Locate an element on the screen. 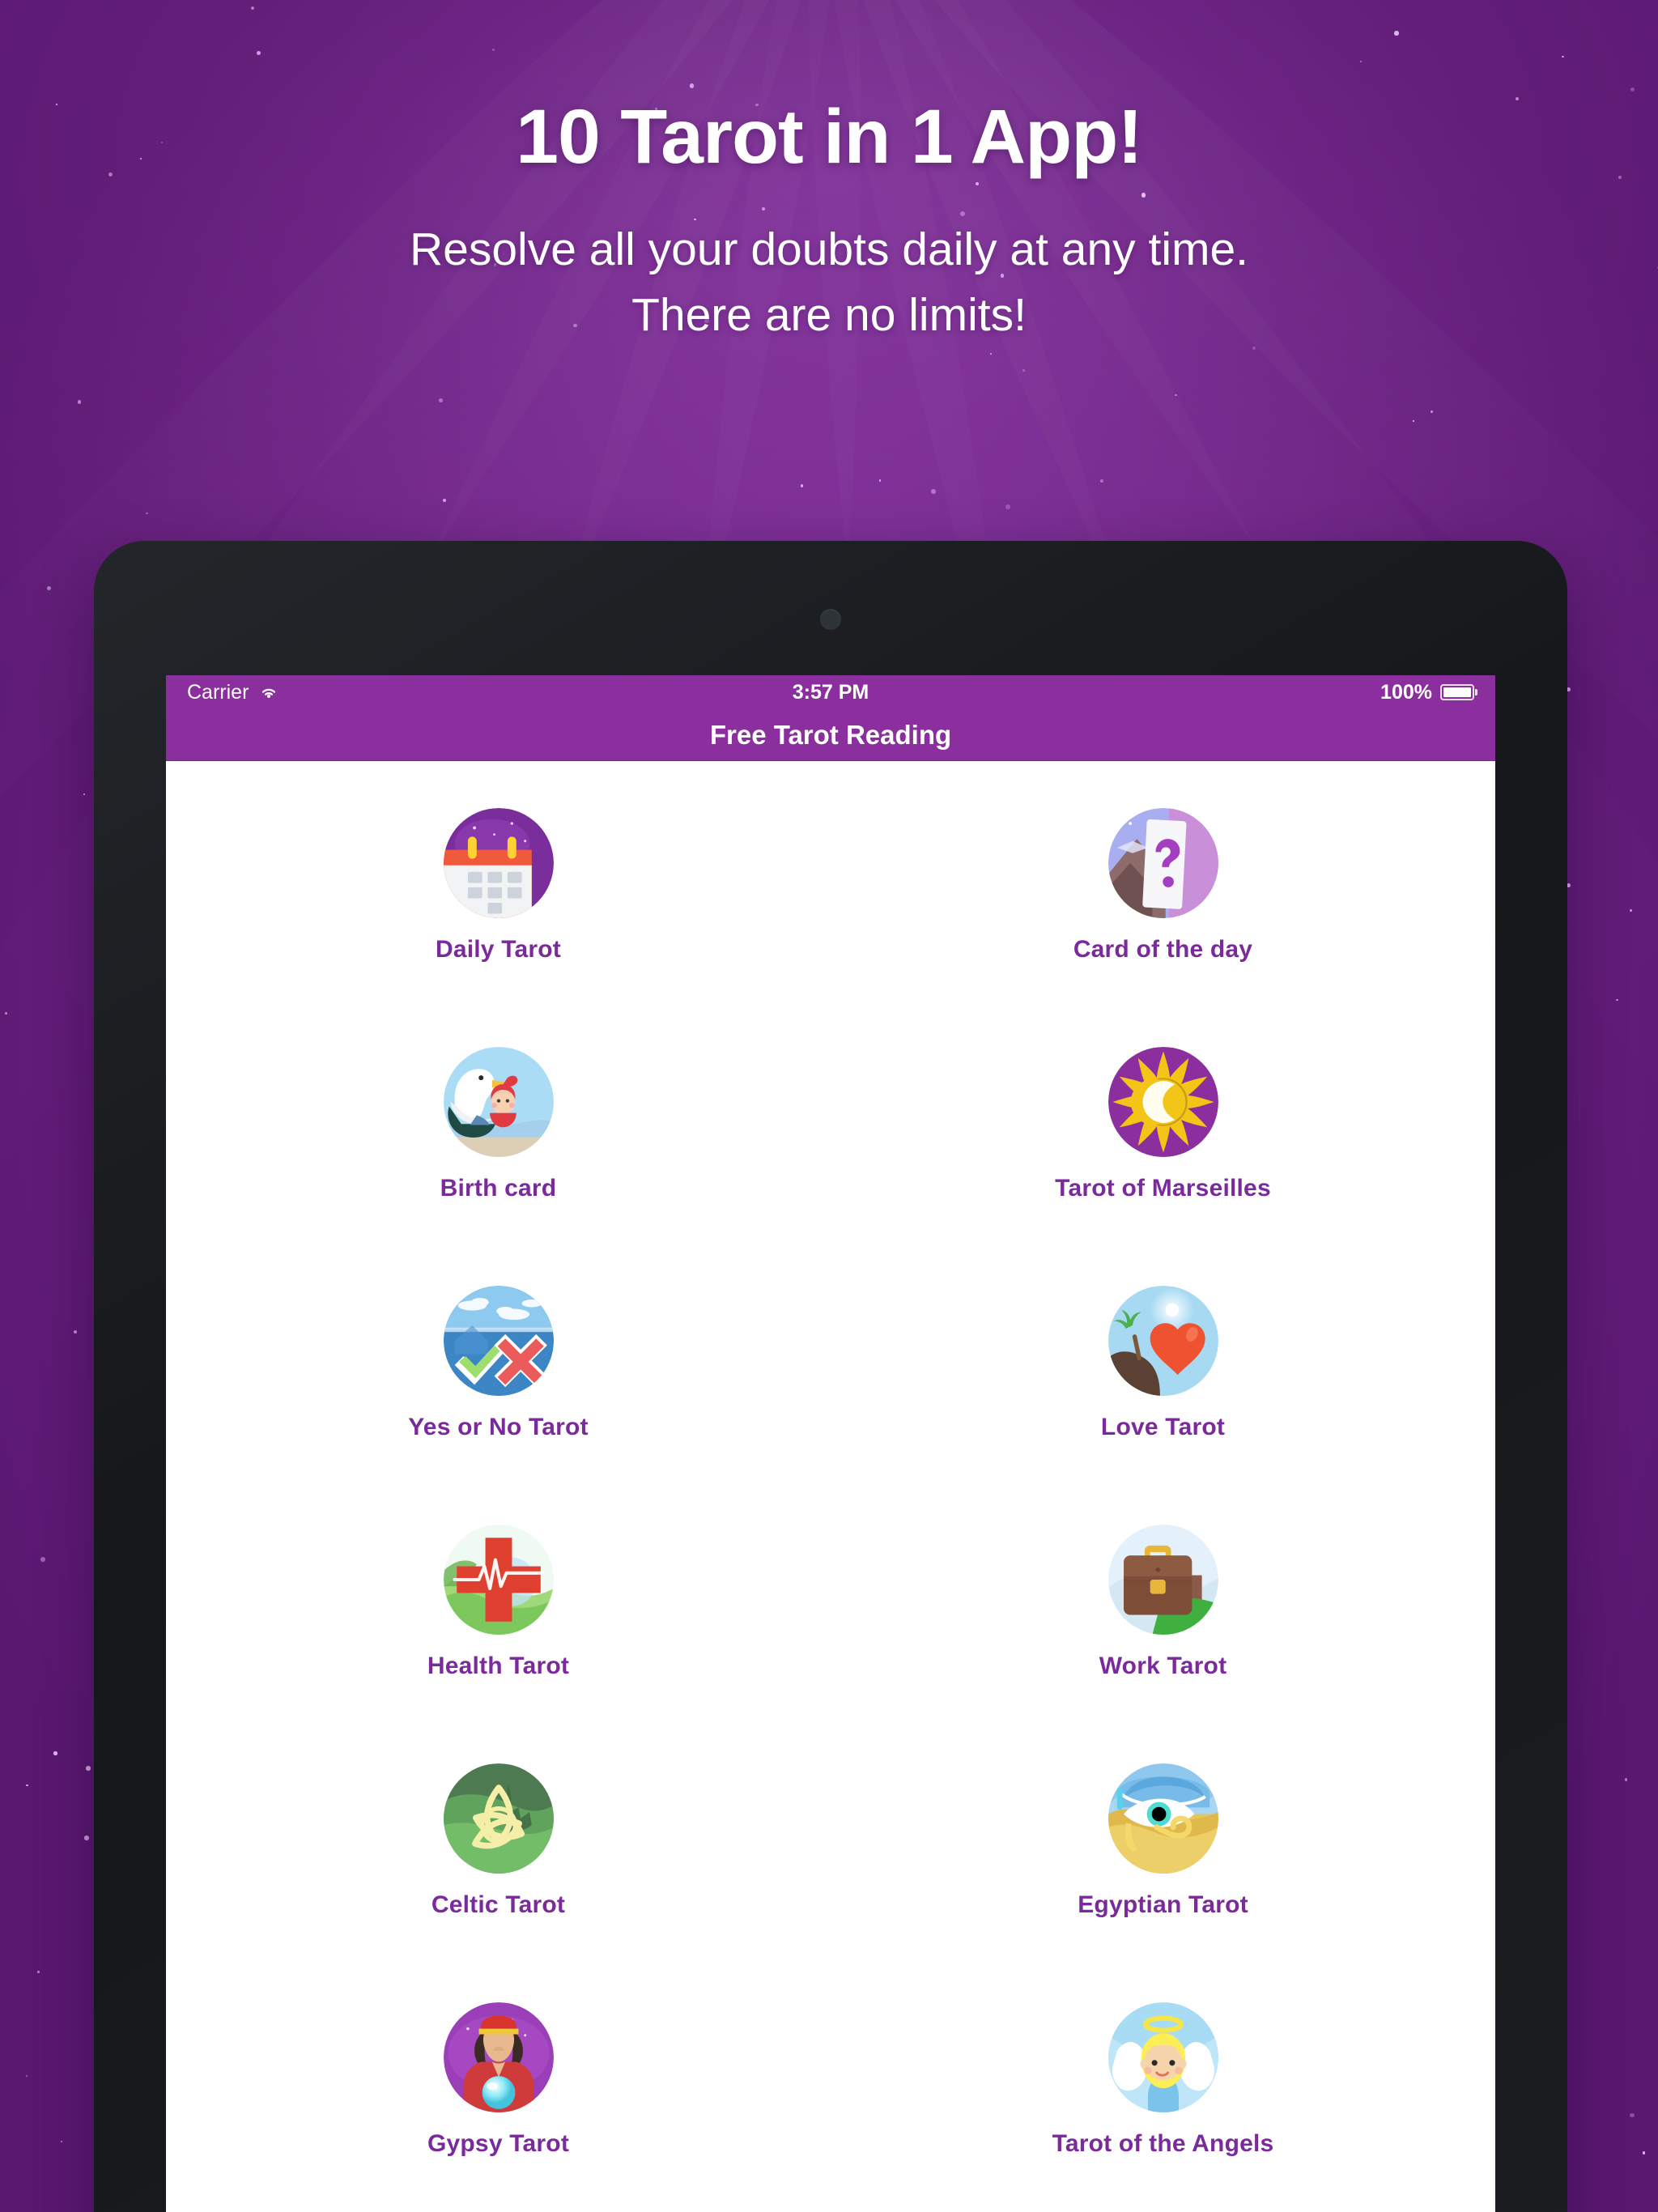 Image resolution: width=1658 pixels, height=2212 pixels. status-bar: Carrier 3:57 PM 100% is located at coordinates (830, 692).